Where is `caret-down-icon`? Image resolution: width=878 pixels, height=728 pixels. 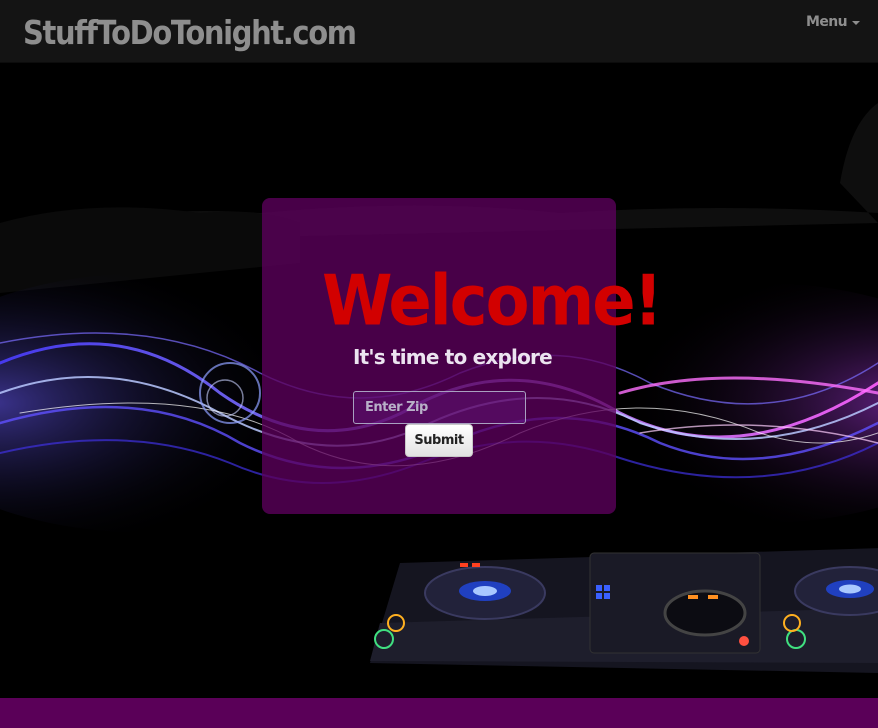 caret-down-icon is located at coordinates (856, 23).